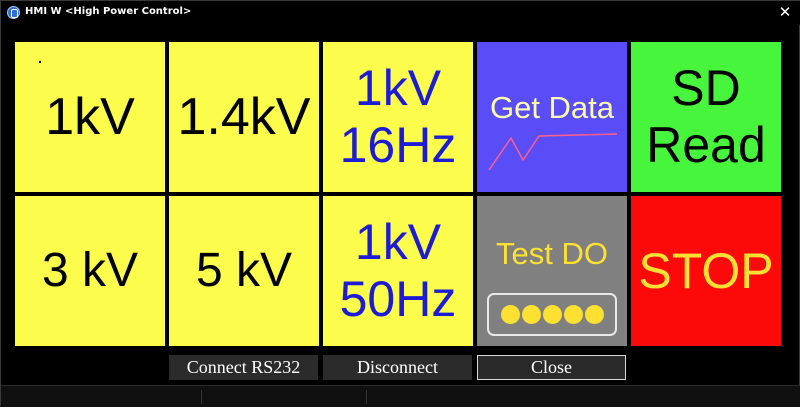  I want to click on window-title: HMI W <High Power Control>, so click(108, 11).